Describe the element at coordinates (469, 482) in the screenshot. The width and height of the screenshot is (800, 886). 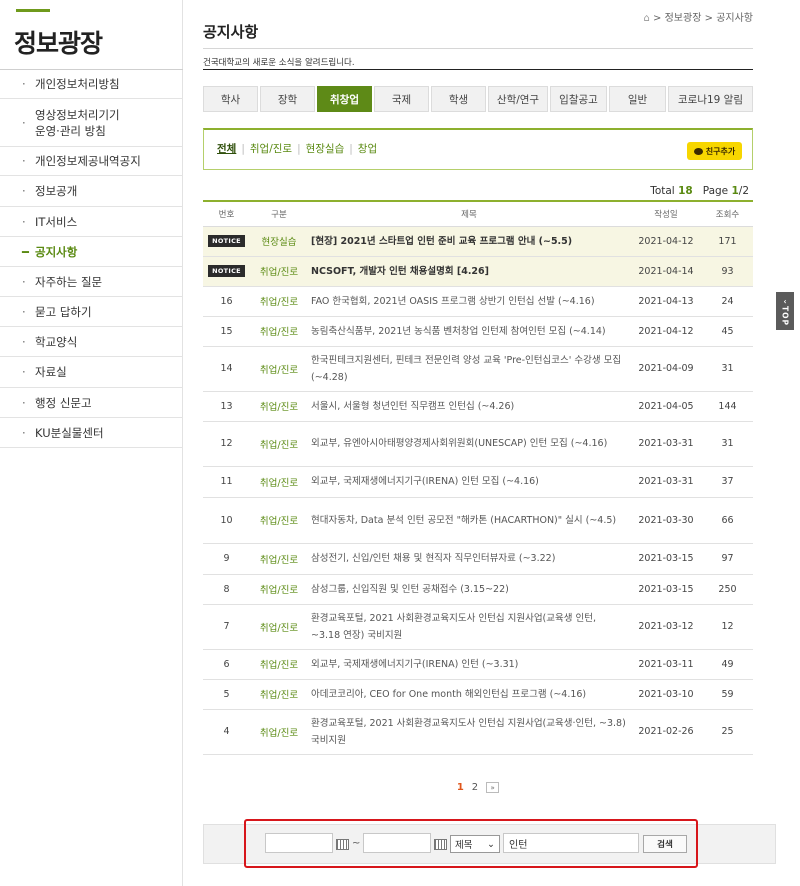
I see `cell-title-link: 외교부, 국제재생에너지기구(IRENA) 인턴 모집 (~4.16)` at that location.